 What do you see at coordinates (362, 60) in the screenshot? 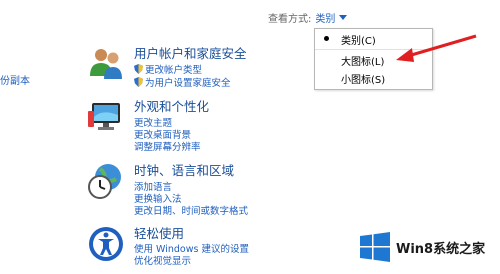
I see `menu-item-large-icons: 大图标(L)` at bounding box center [362, 60].